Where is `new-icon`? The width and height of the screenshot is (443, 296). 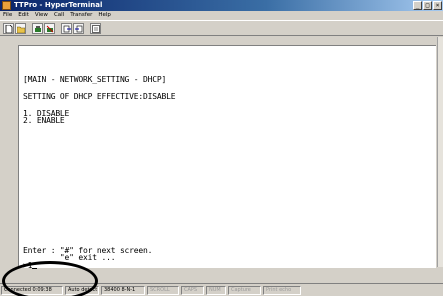 new-icon is located at coordinates (8, 28).